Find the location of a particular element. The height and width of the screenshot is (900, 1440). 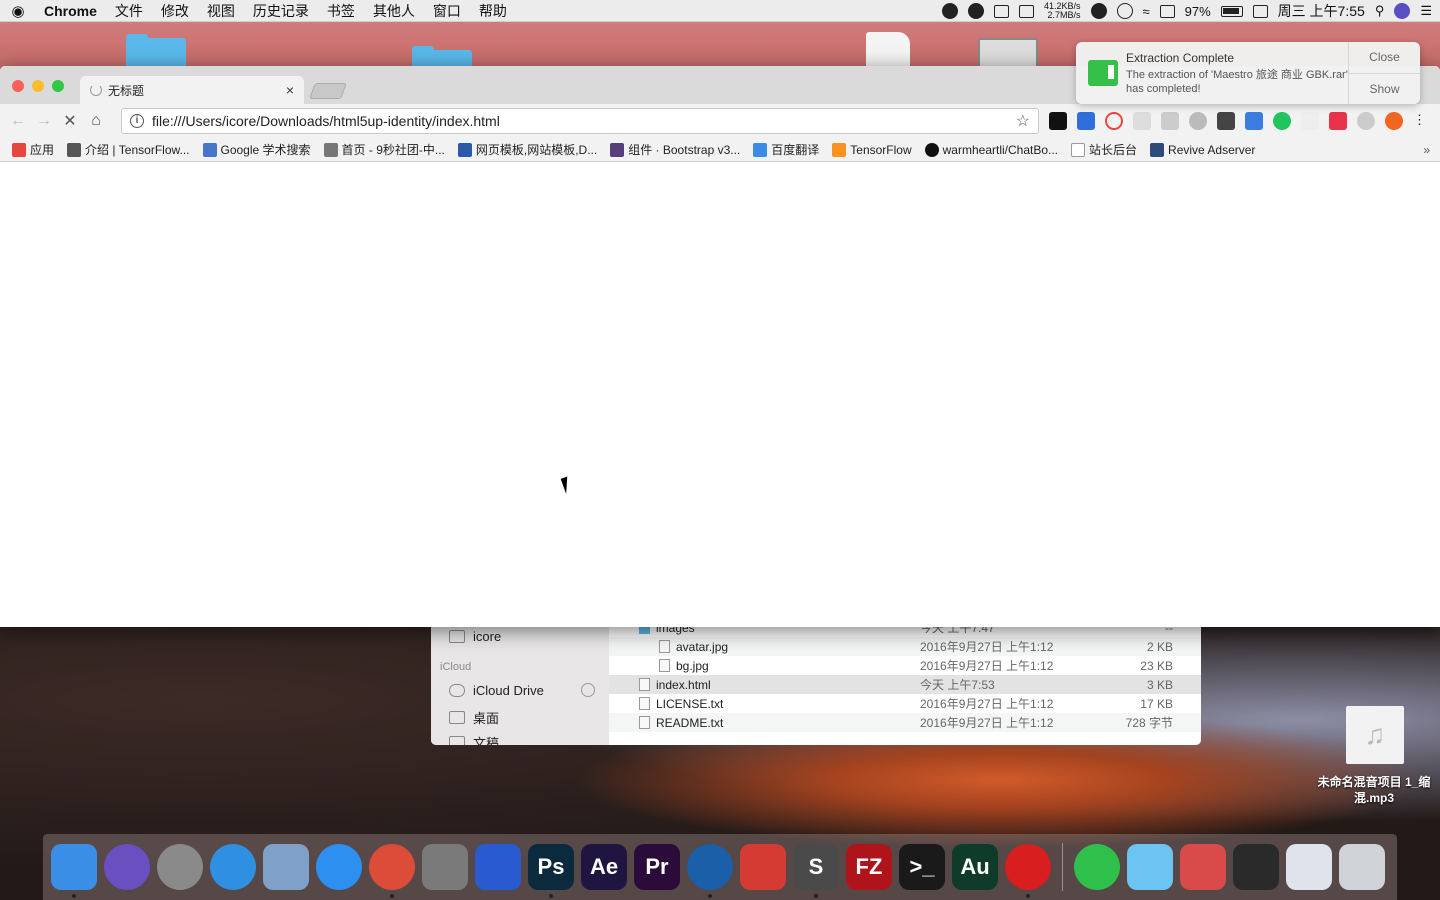

dock-launchpad-icon is located at coordinates (180, 867).